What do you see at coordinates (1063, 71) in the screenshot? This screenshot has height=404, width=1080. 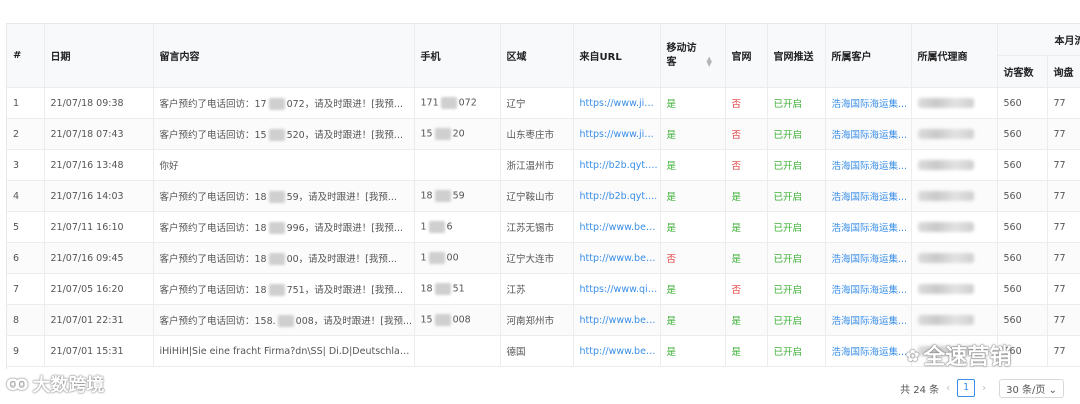 I see `col-header-inquiries: 询盘` at bounding box center [1063, 71].